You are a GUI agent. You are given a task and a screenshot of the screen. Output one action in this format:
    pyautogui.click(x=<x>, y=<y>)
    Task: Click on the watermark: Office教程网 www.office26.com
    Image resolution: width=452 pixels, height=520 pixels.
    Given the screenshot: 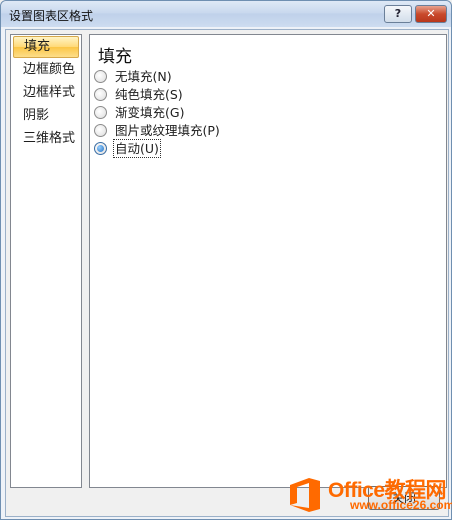 What is the action you would take?
    pyautogui.click(x=370, y=496)
    